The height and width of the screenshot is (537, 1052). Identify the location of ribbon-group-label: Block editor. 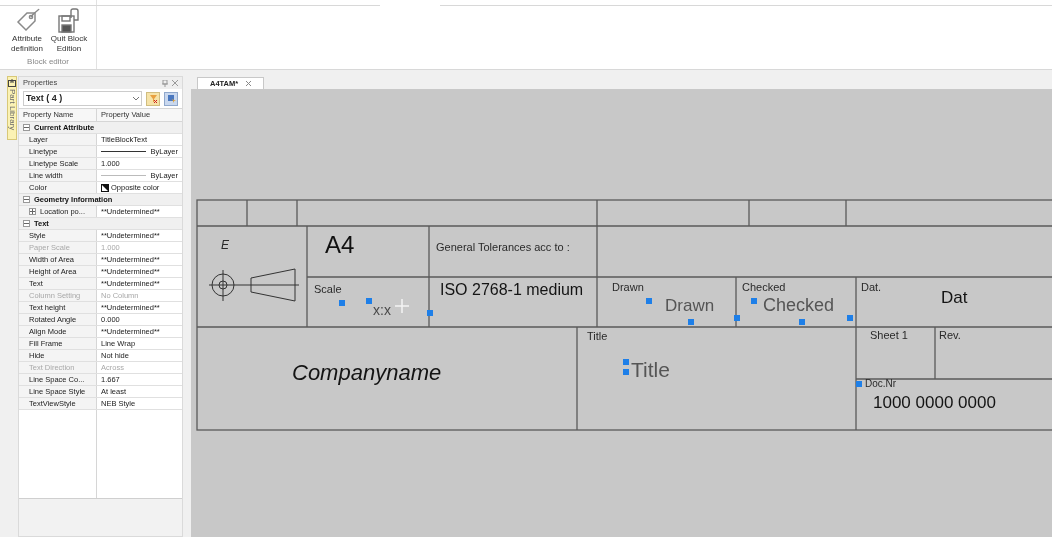
(48, 62).